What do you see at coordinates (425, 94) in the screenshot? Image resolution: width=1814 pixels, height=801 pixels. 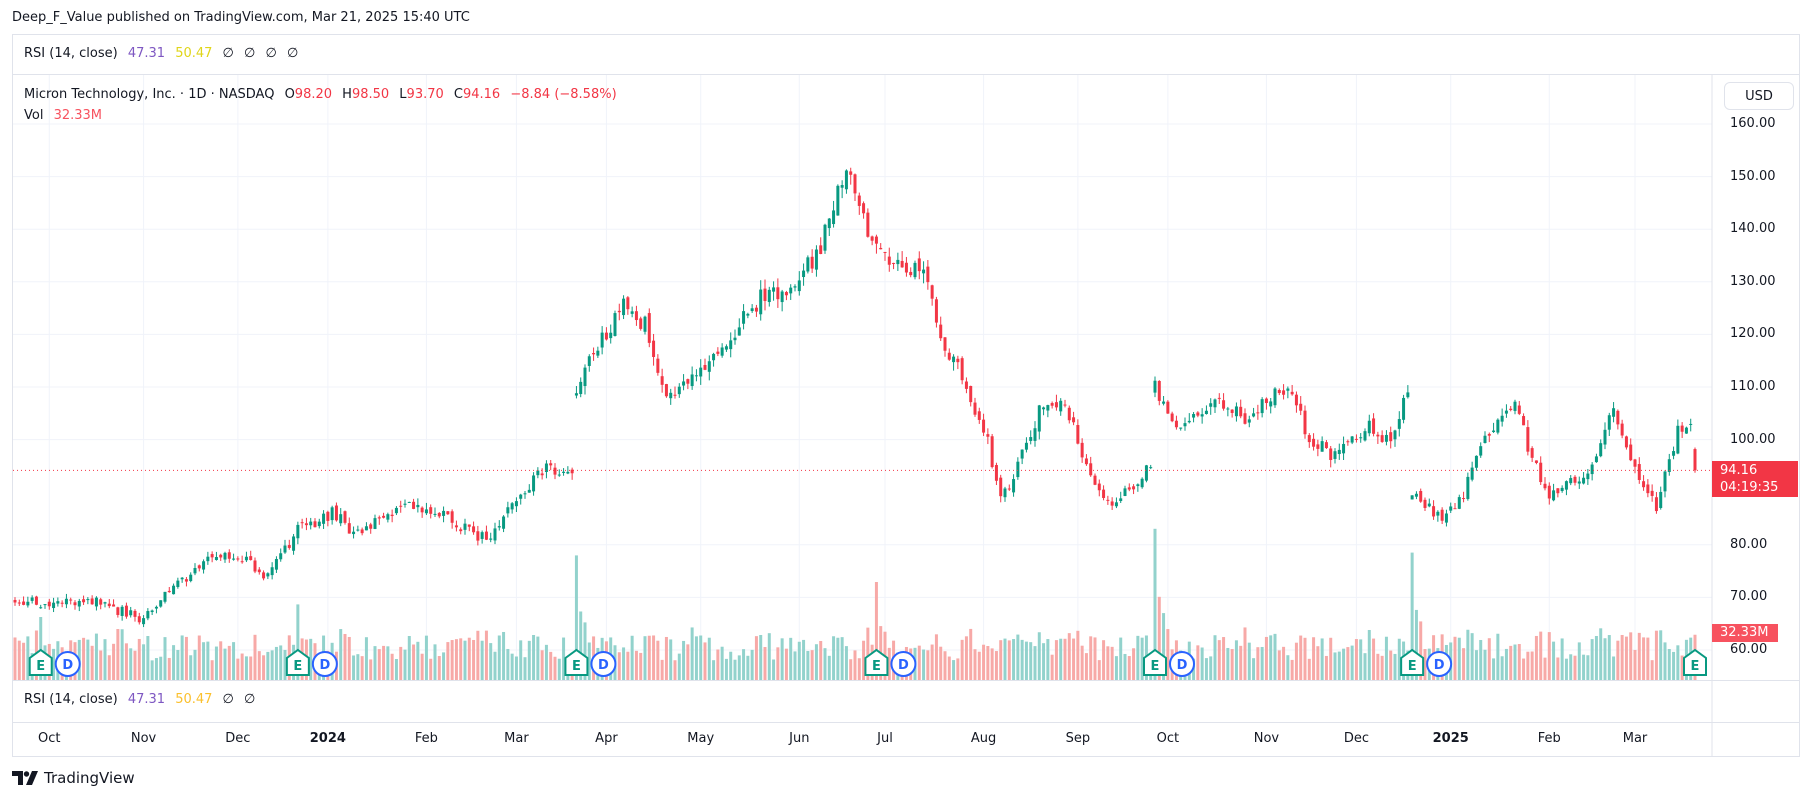 I see `low-value: 93.70` at bounding box center [425, 94].